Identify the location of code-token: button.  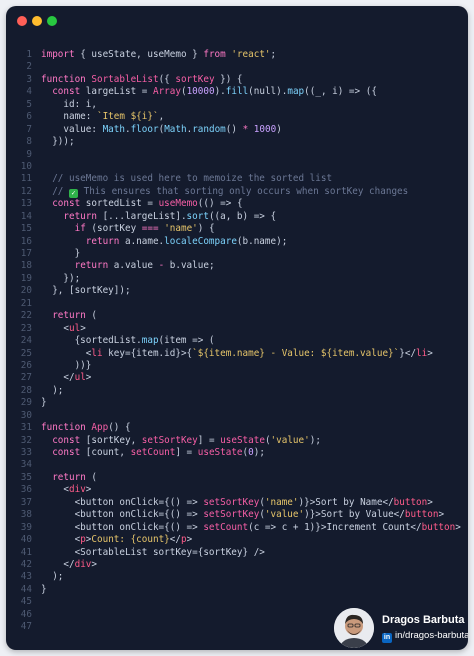
(410, 502).